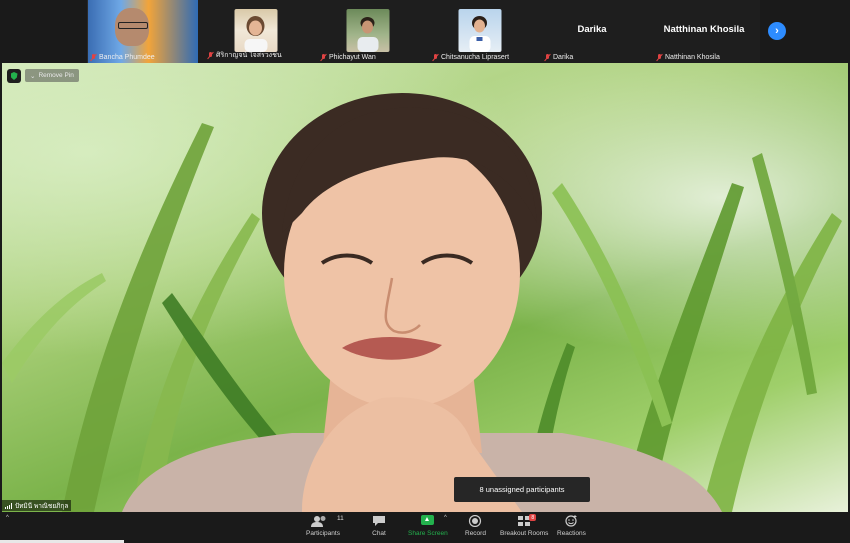 The width and height of the screenshot is (850, 543). What do you see at coordinates (14, 76) in the screenshot?
I see `shield-icon` at bounding box center [14, 76].